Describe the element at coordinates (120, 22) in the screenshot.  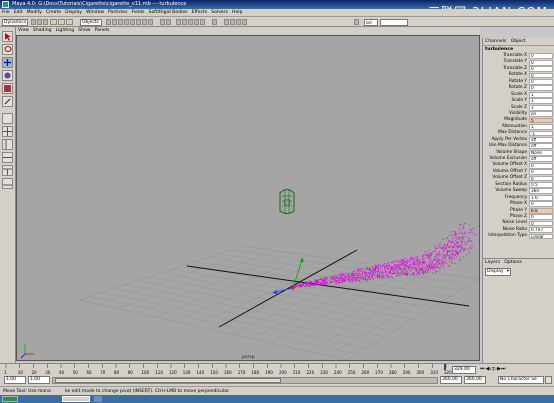
I see `select-by-curve-icon` at that location.